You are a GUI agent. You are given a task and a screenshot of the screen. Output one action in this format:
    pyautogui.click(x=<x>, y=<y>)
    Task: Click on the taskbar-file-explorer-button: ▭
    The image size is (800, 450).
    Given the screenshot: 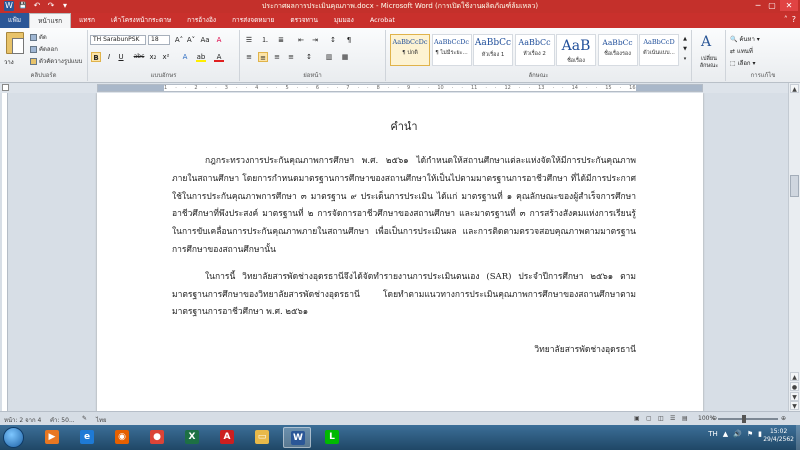 What is the action you would take?
    pyautogui.click(x=262, y=437)
    